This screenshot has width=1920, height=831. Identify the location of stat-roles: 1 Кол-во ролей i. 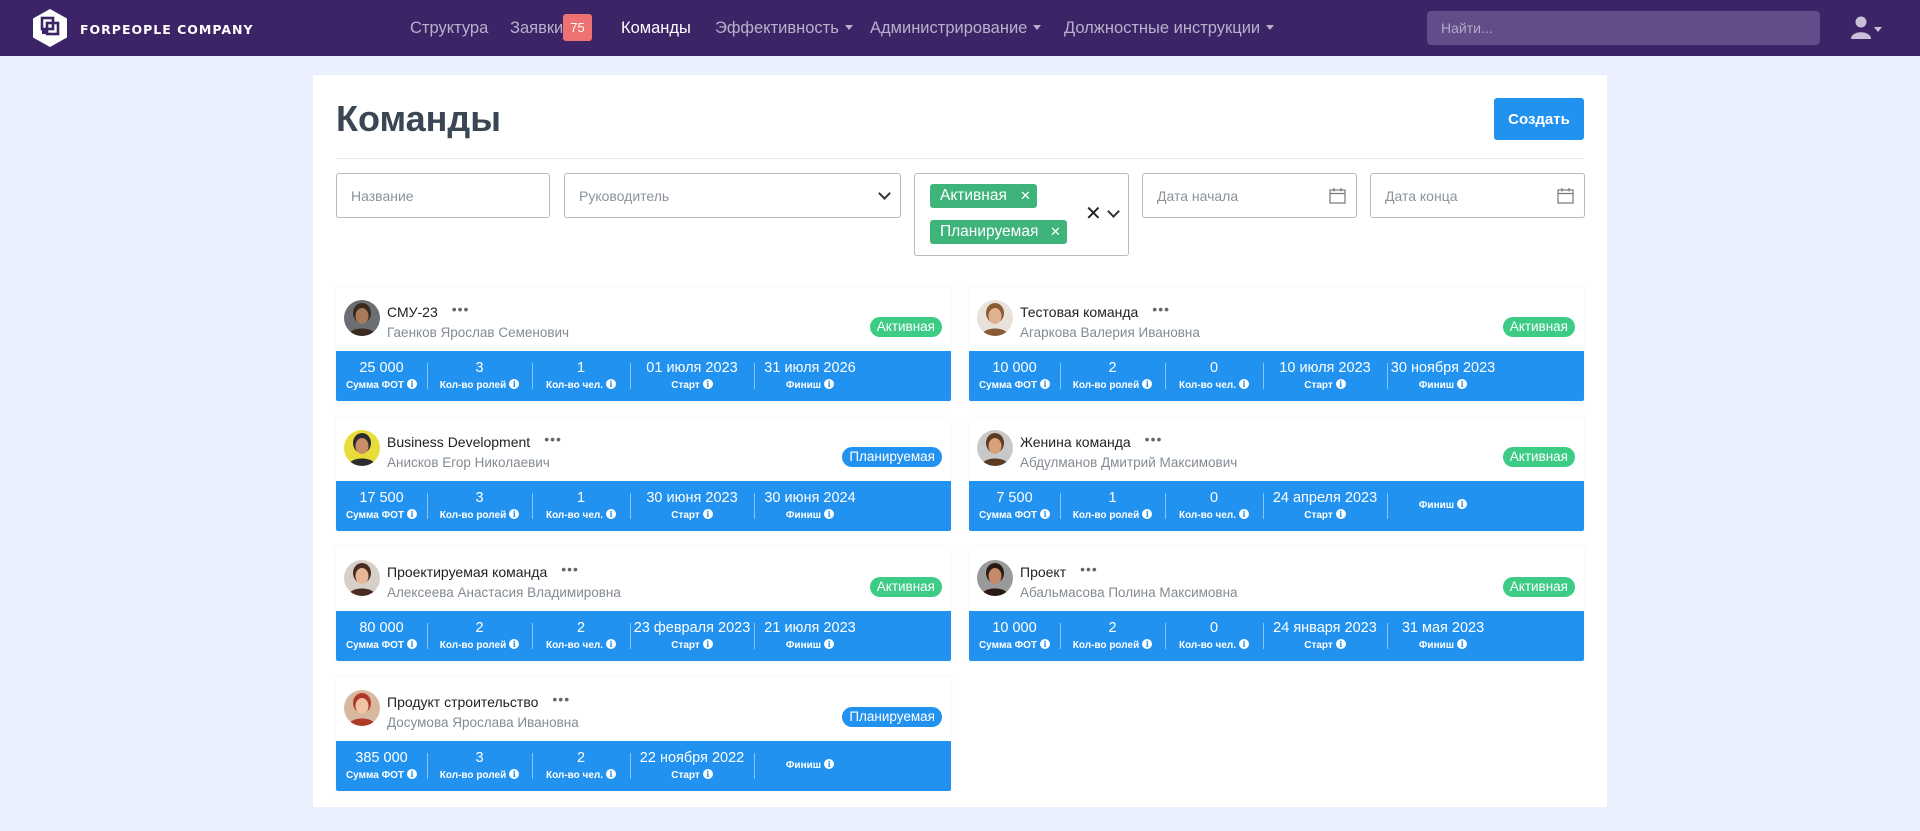
(1112, 506).